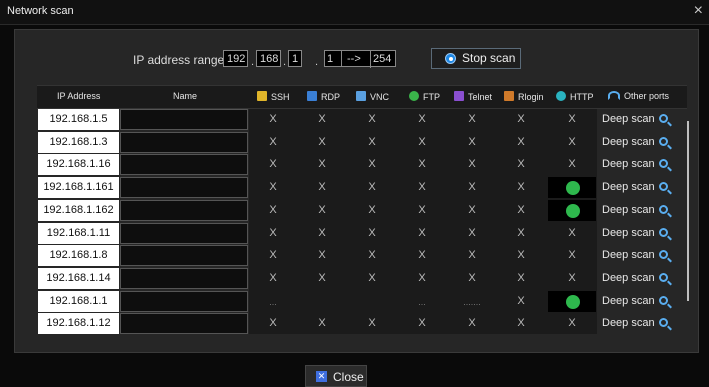 This screenshot has width=709, height=387. I want to click on ip-cell: 192.168.1.5, so click(78, 119).